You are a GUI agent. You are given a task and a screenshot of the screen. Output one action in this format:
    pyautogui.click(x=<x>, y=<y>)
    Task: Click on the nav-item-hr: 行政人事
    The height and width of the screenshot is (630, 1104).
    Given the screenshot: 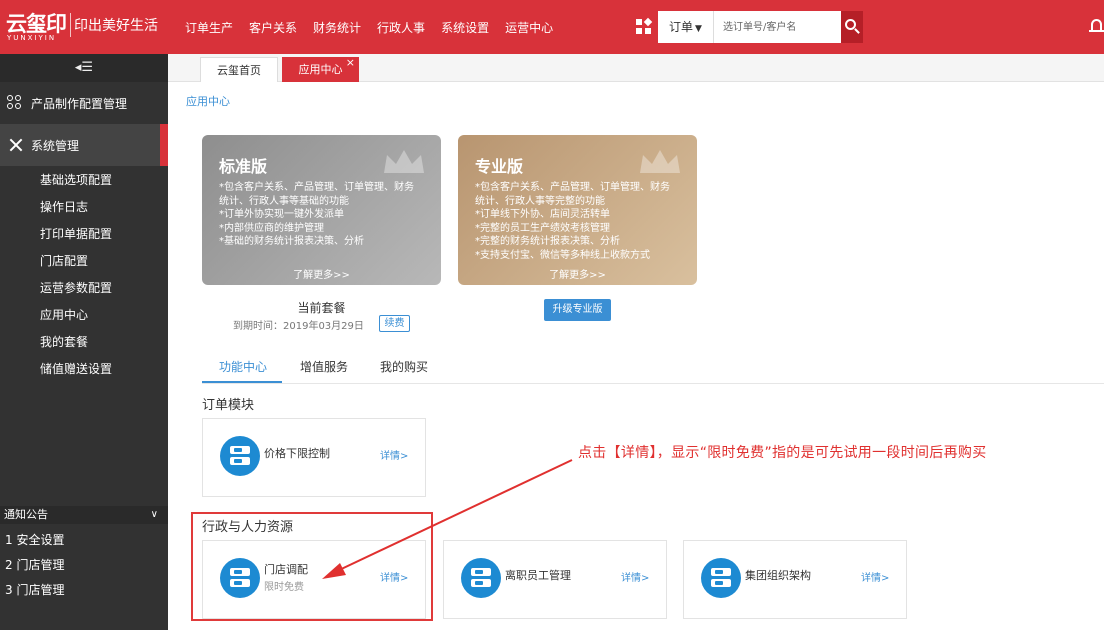 What is the action you would take?
    pyautogui.click(x=401, y=27)
    